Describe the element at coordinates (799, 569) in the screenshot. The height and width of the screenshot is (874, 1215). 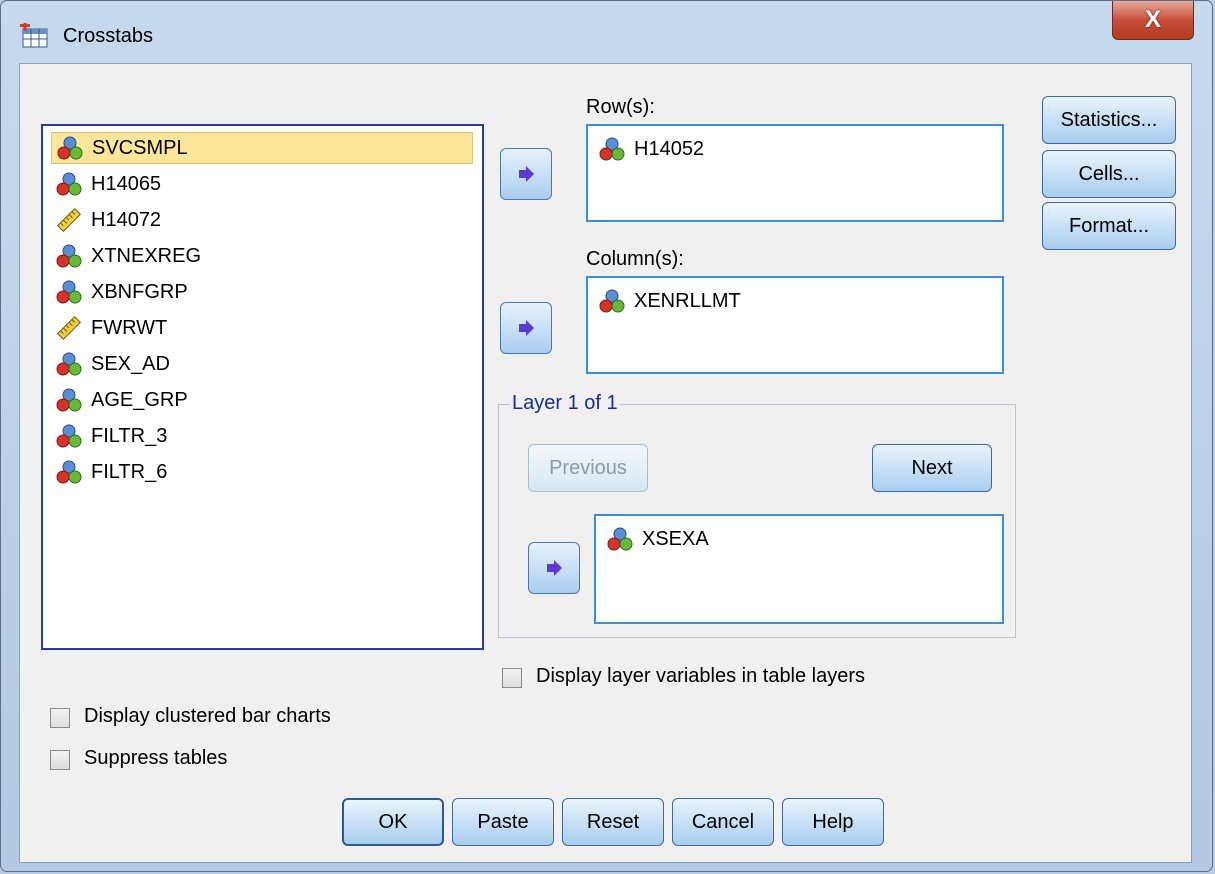
I see `layer-field: XSEXA` at that location.